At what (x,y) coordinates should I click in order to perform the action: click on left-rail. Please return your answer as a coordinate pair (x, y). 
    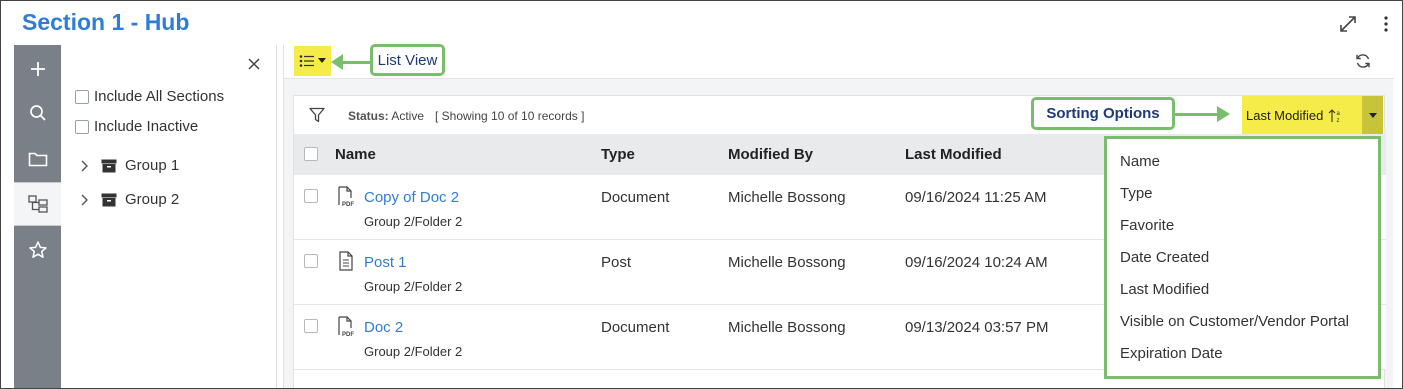
    Looking at the image, I should click on (37, 216).